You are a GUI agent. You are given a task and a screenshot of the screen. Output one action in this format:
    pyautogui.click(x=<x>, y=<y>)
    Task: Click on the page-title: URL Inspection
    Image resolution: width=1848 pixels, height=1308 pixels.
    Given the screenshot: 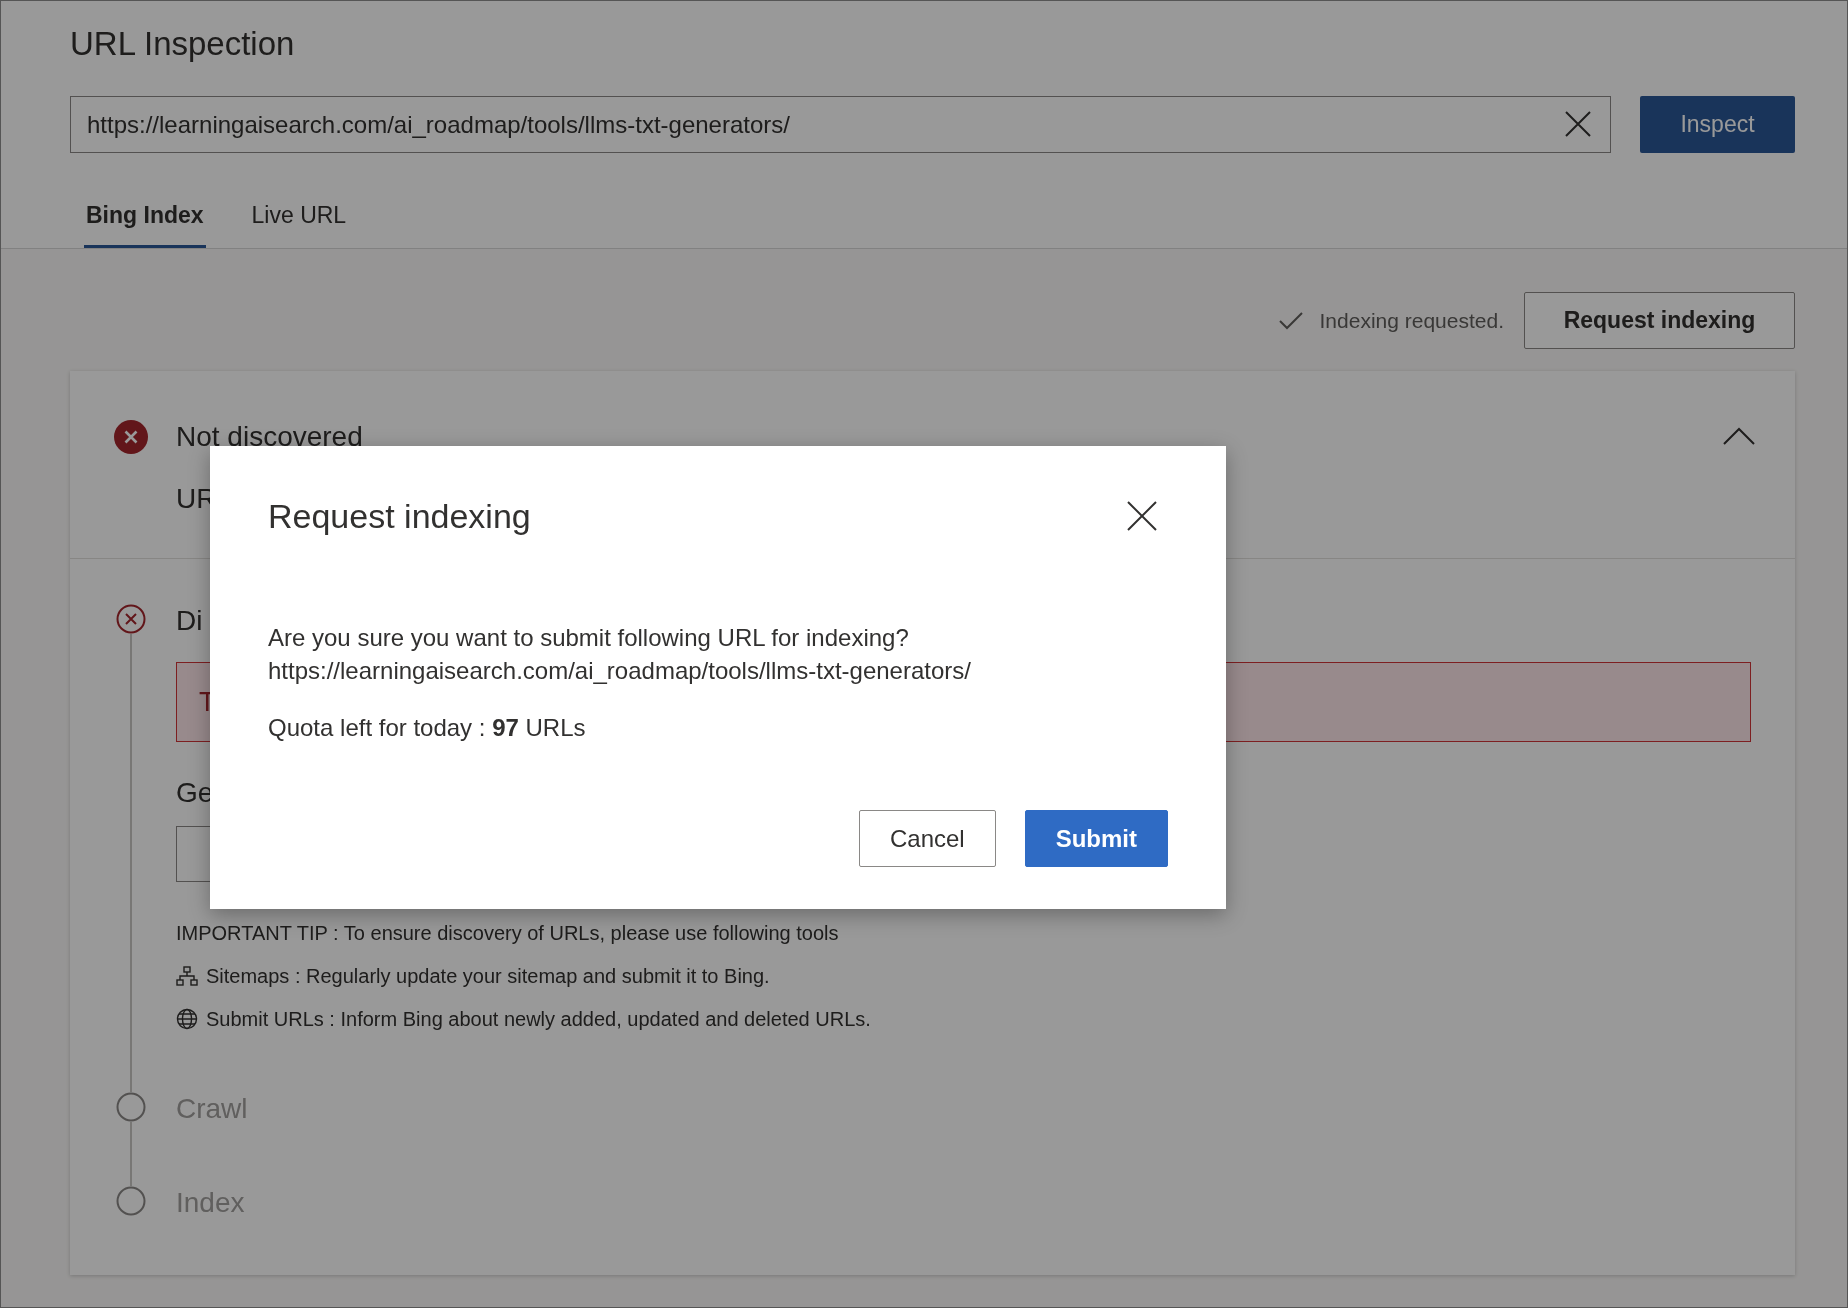 What is the action you would take?
    pyautogui.click(x=183, y=44)
    